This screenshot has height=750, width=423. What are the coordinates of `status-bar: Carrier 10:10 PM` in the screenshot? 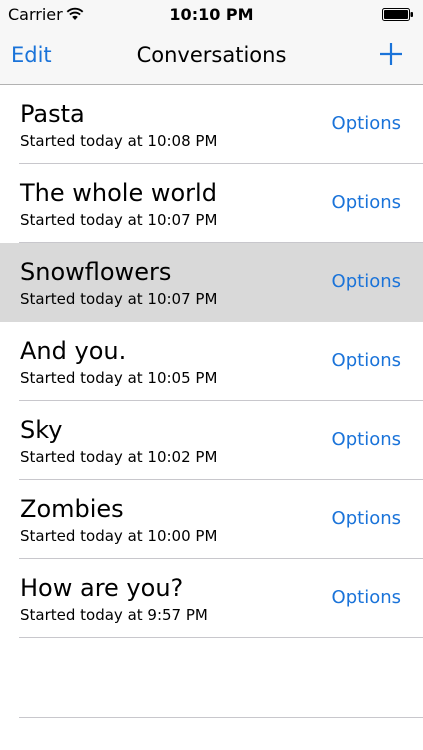 It's located at (211, 16).